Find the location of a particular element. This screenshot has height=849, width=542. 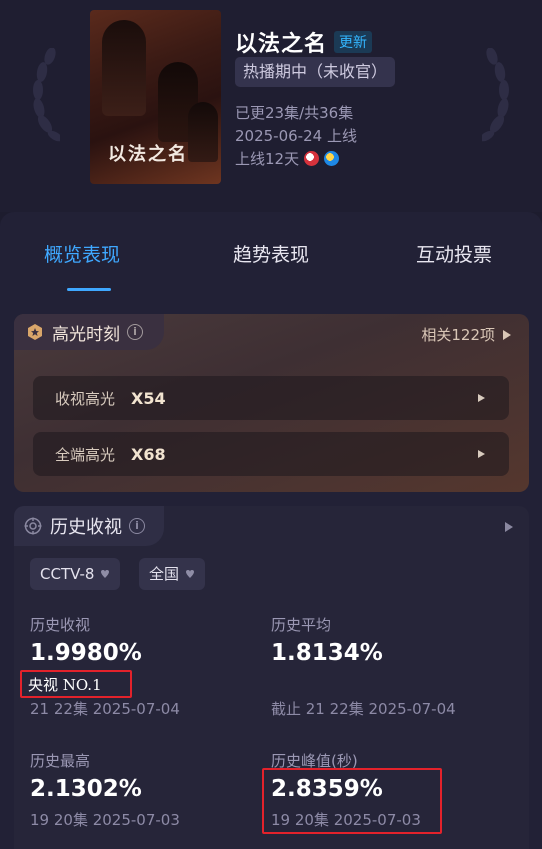

laurel-left-icon is located at coordinates (46, 95).